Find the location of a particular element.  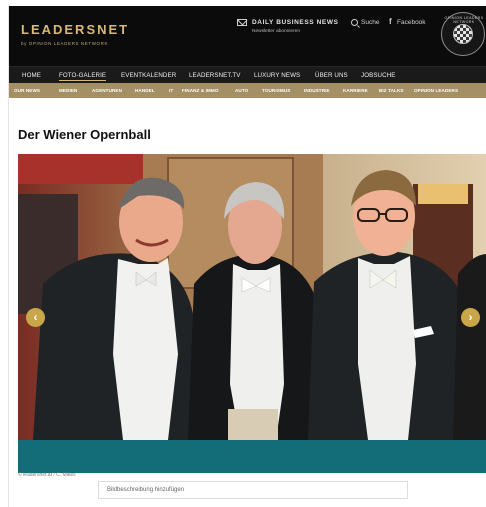

subnav-item-it: IT is located at coordinates (171, 90).